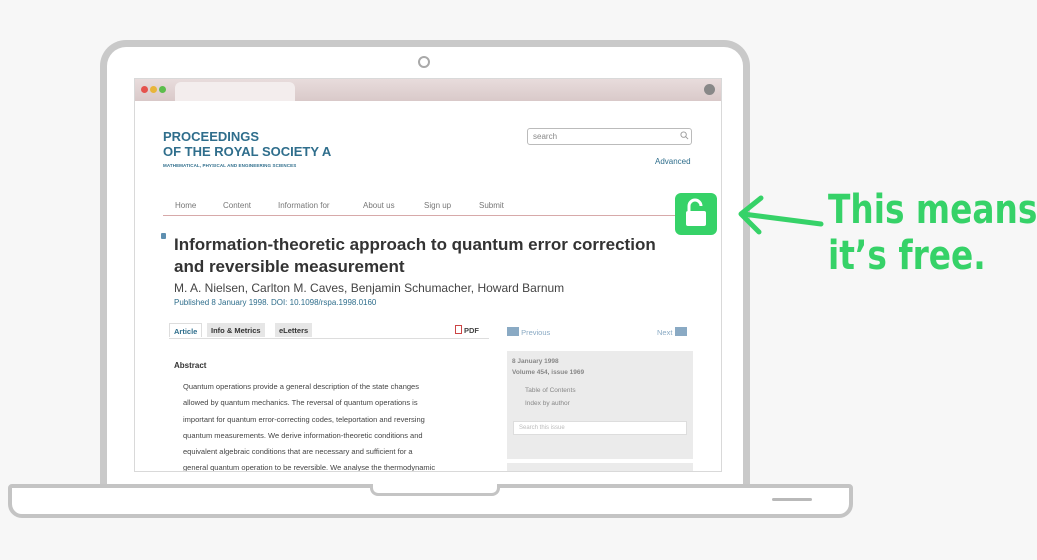 The image size is (1037, 560). Describe the element at coordinates (491, 205) in the screenshot. I see `nav-submit: Submit` at that location.